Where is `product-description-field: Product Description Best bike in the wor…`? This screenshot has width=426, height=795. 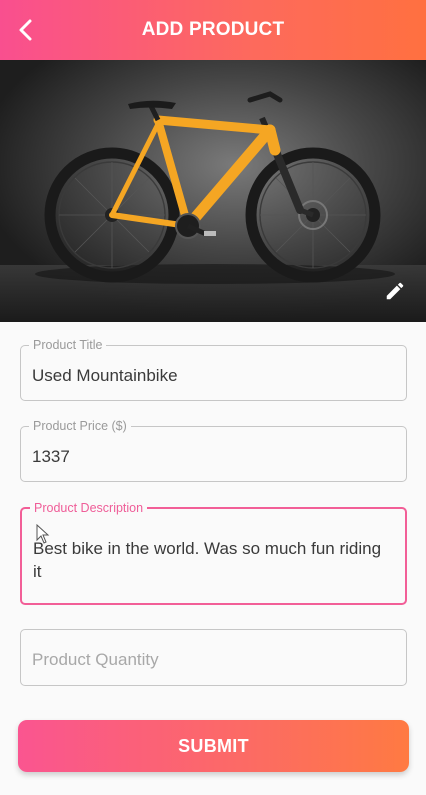
product-description-field: Product Description Best bike in the wor… is located at coordinates (213, 552).